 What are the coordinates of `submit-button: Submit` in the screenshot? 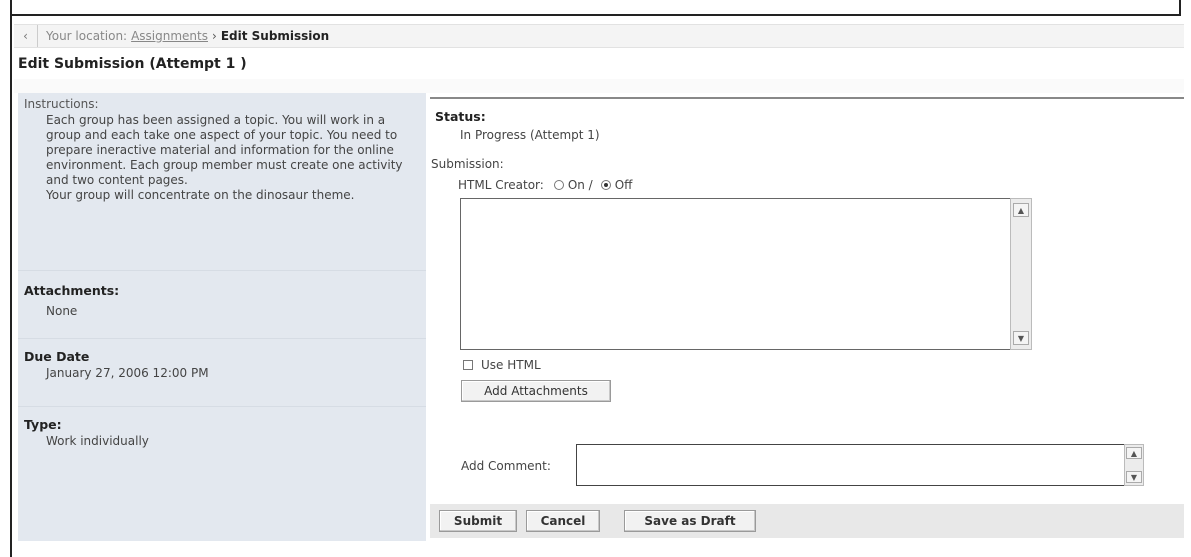 It's located at (478, 521).